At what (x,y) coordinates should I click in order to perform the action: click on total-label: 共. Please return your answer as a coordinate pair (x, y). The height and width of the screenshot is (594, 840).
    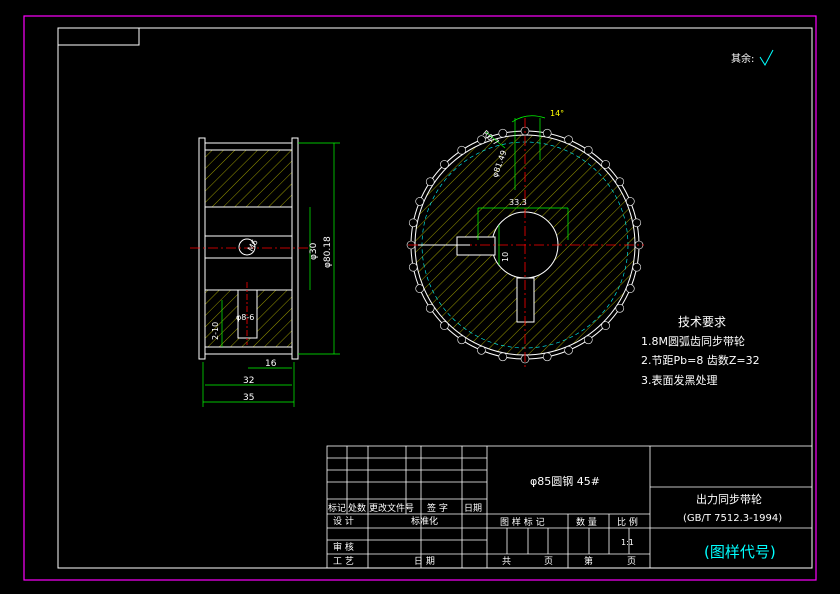
    Looking at the image, I should click on (506, 561).